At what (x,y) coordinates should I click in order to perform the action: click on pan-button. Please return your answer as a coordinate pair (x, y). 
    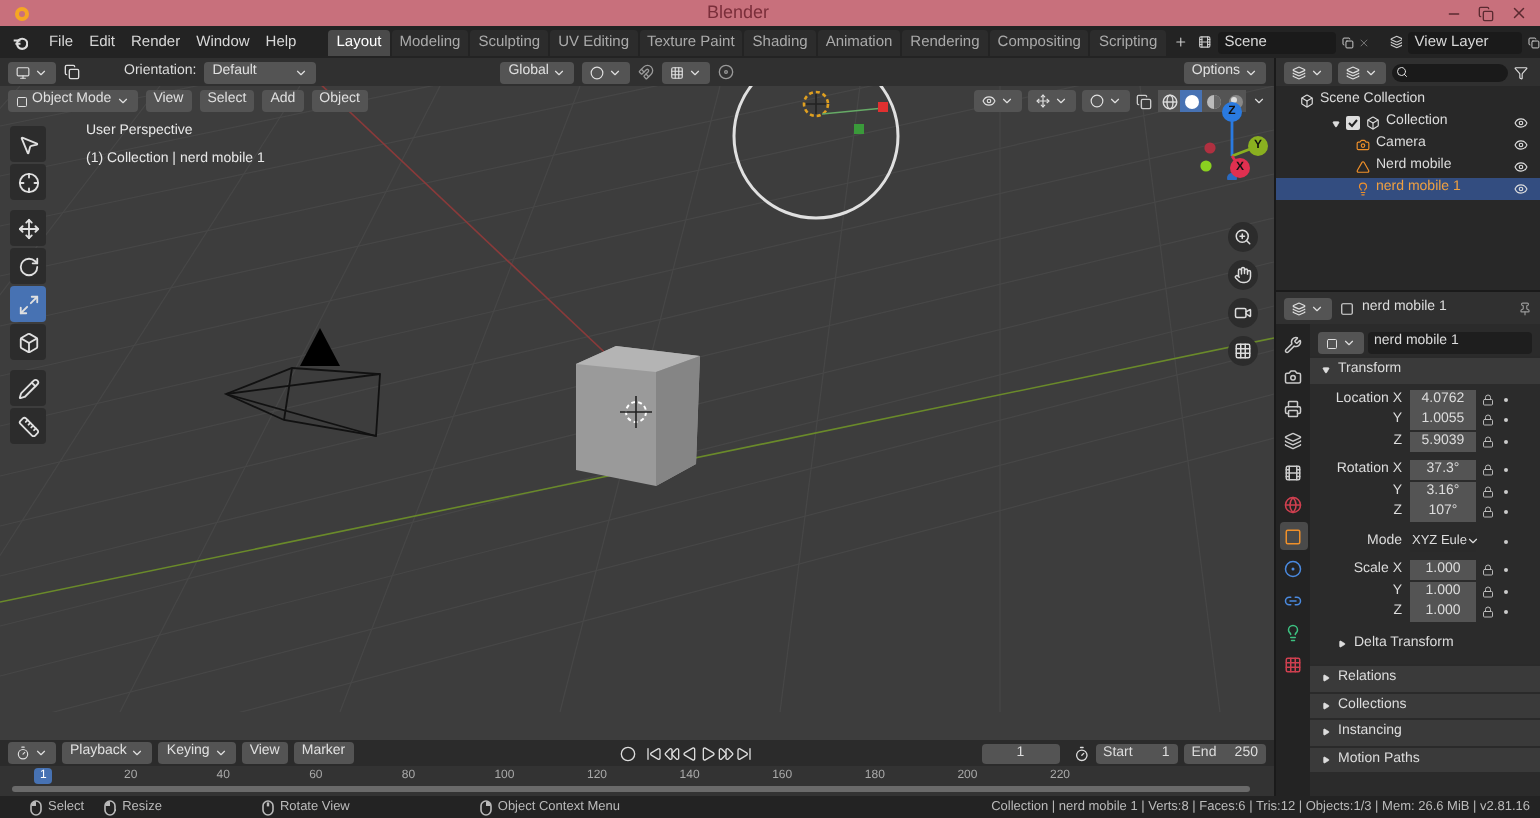
    Looking at the image, I should click on (1243, 275).